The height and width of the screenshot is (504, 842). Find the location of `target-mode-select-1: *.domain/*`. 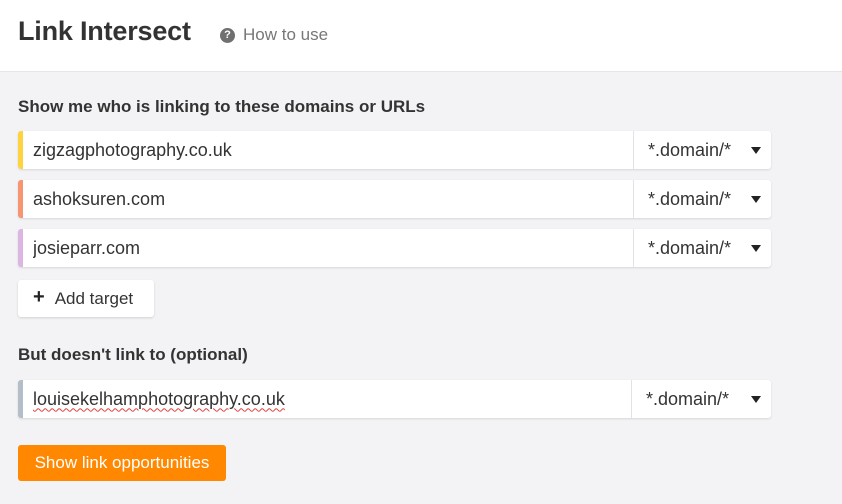

target-mode-select-1: *.domain/* is located at coordinates (702, 150).